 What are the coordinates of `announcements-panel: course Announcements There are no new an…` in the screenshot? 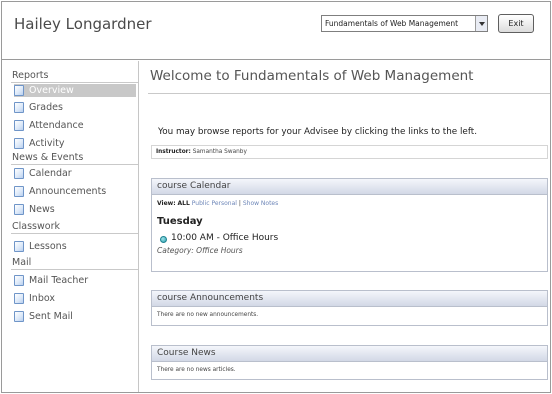 It's located at (349, 308).